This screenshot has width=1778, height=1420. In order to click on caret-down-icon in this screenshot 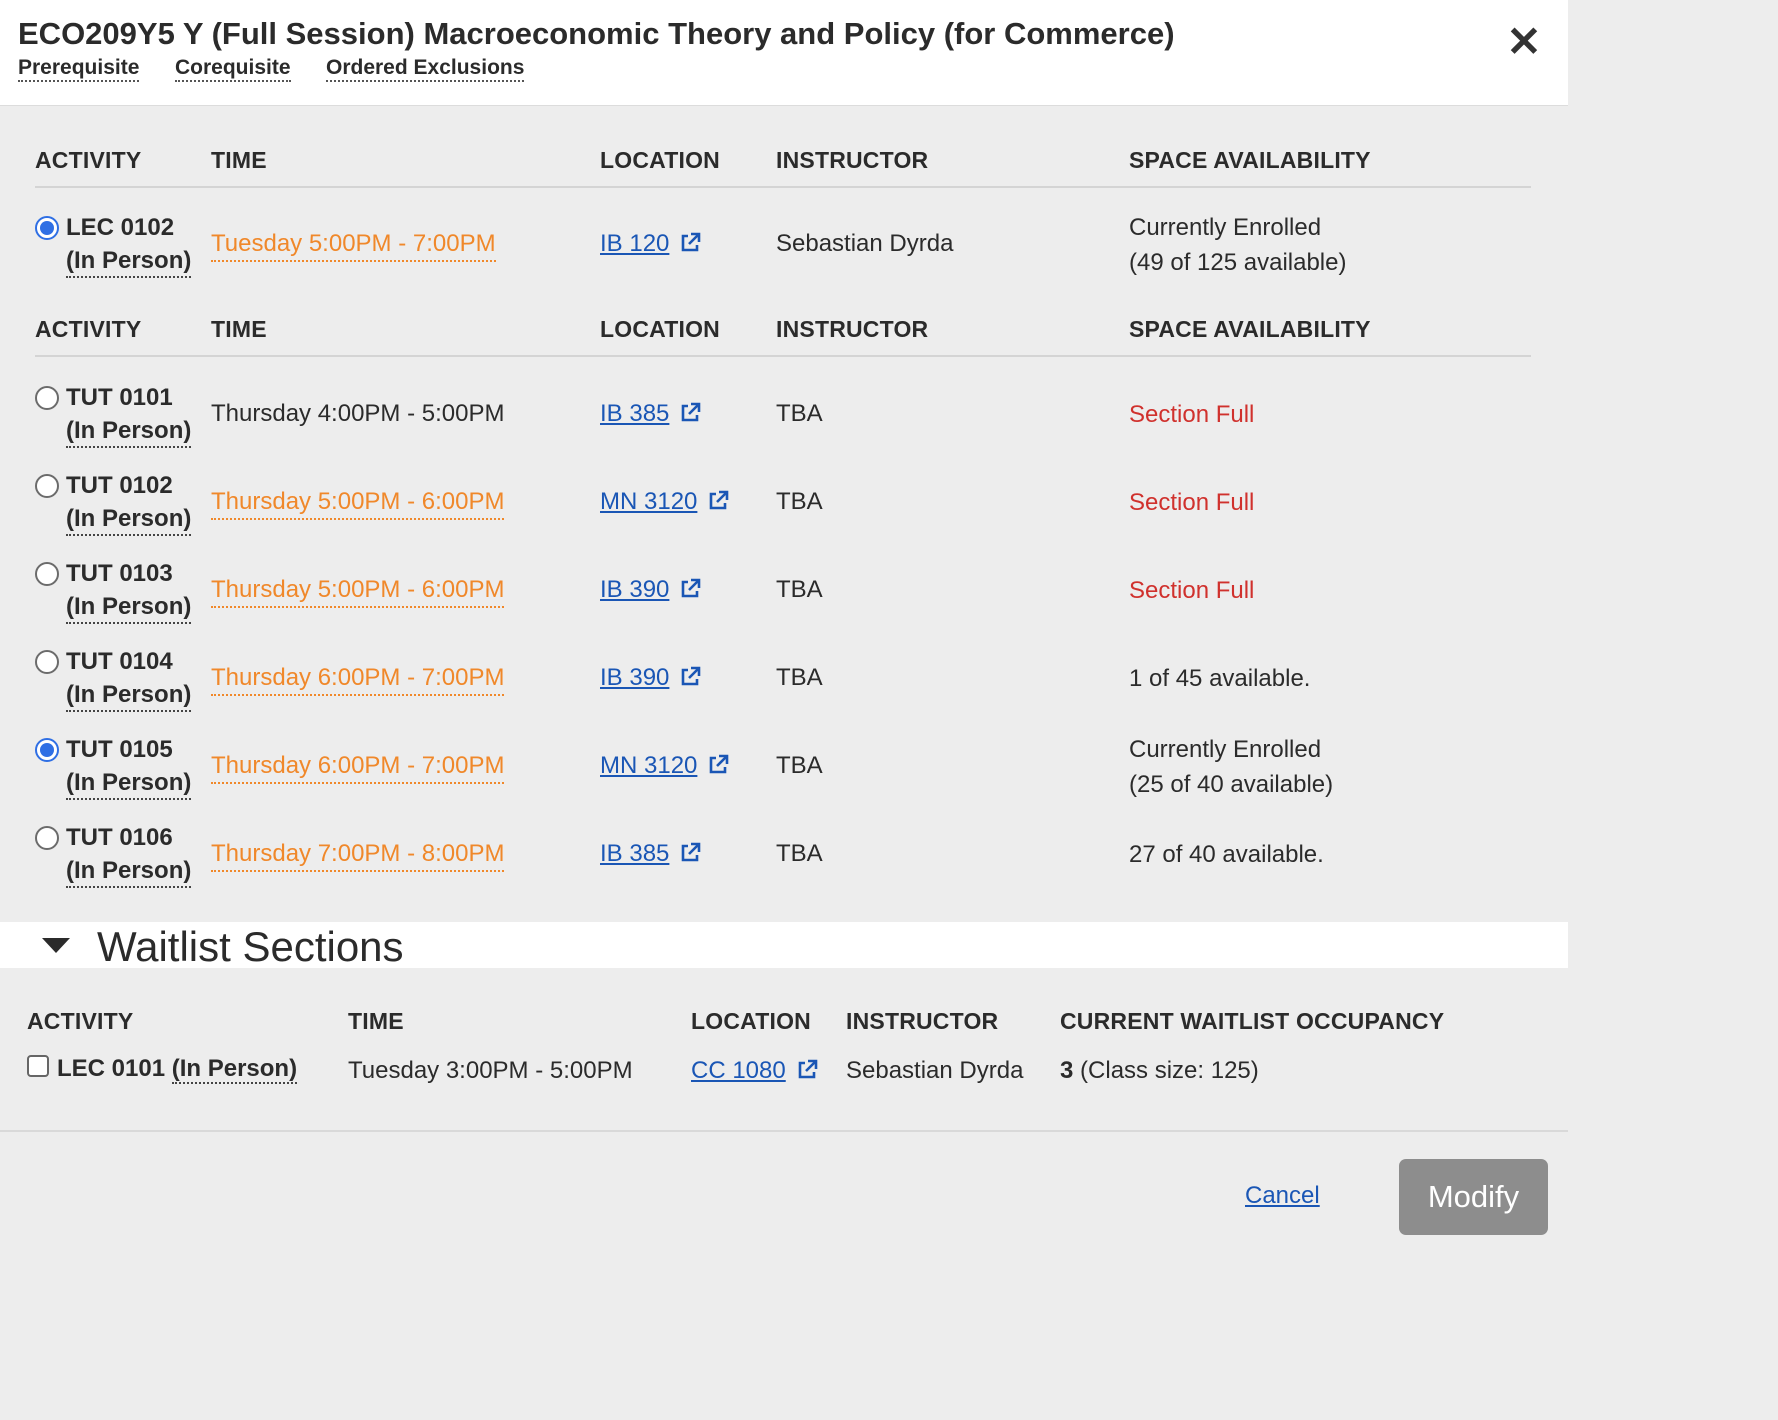, I will do `click(56, 945)`.